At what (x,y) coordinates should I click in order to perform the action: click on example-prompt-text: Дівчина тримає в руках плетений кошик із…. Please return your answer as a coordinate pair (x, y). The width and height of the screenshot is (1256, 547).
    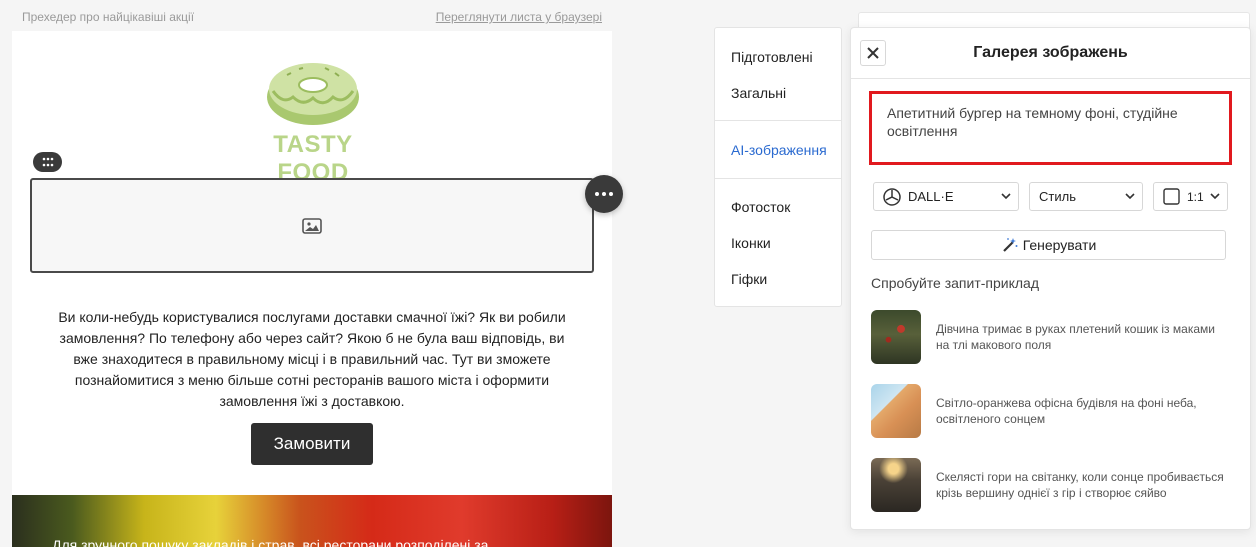
    Looking at the image, I should click on (1075, 337).